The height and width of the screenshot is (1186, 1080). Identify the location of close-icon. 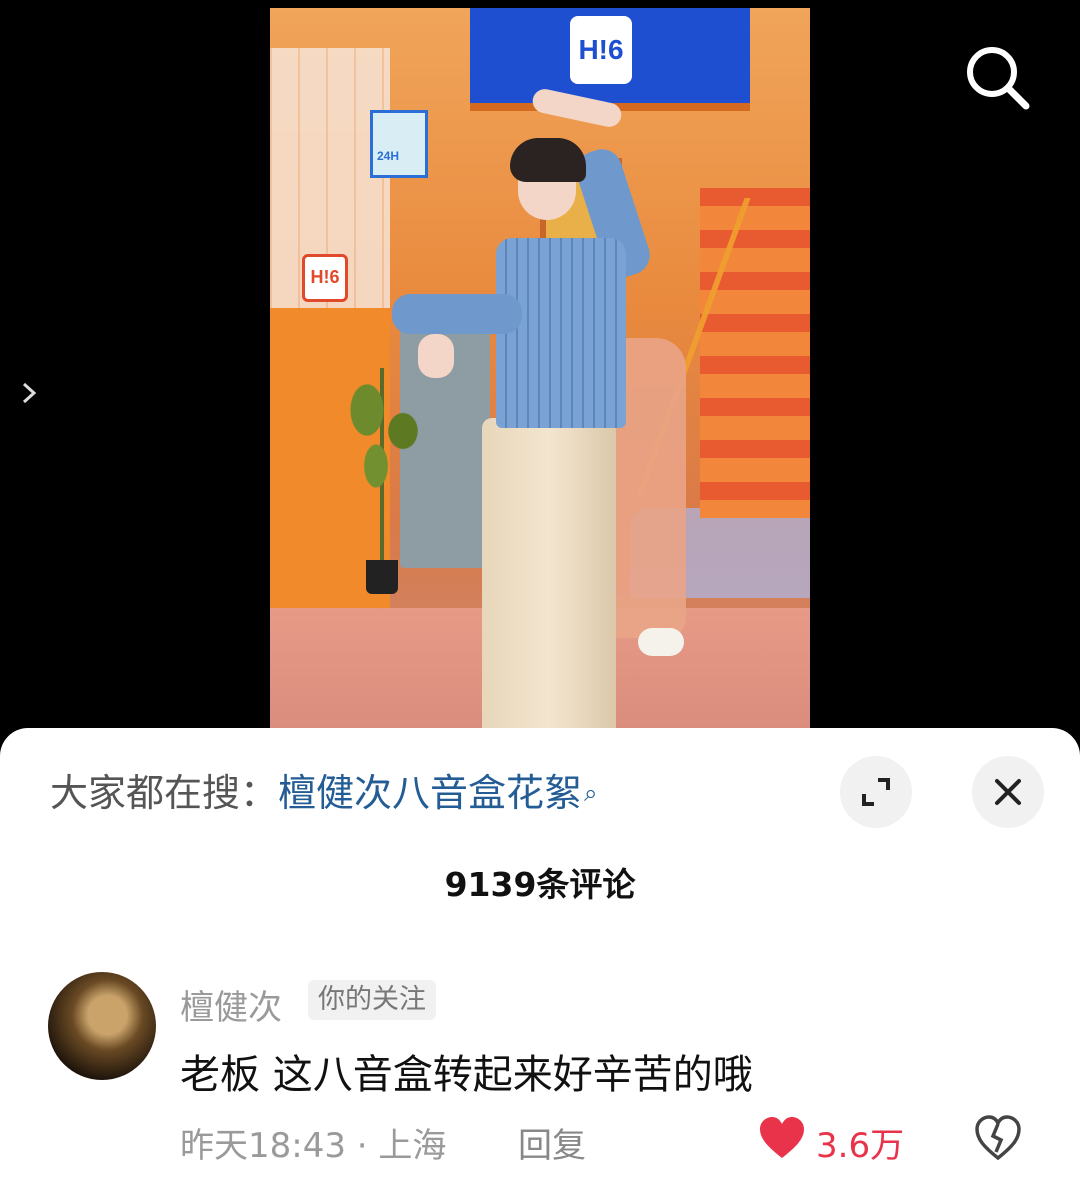
(1008, 792).